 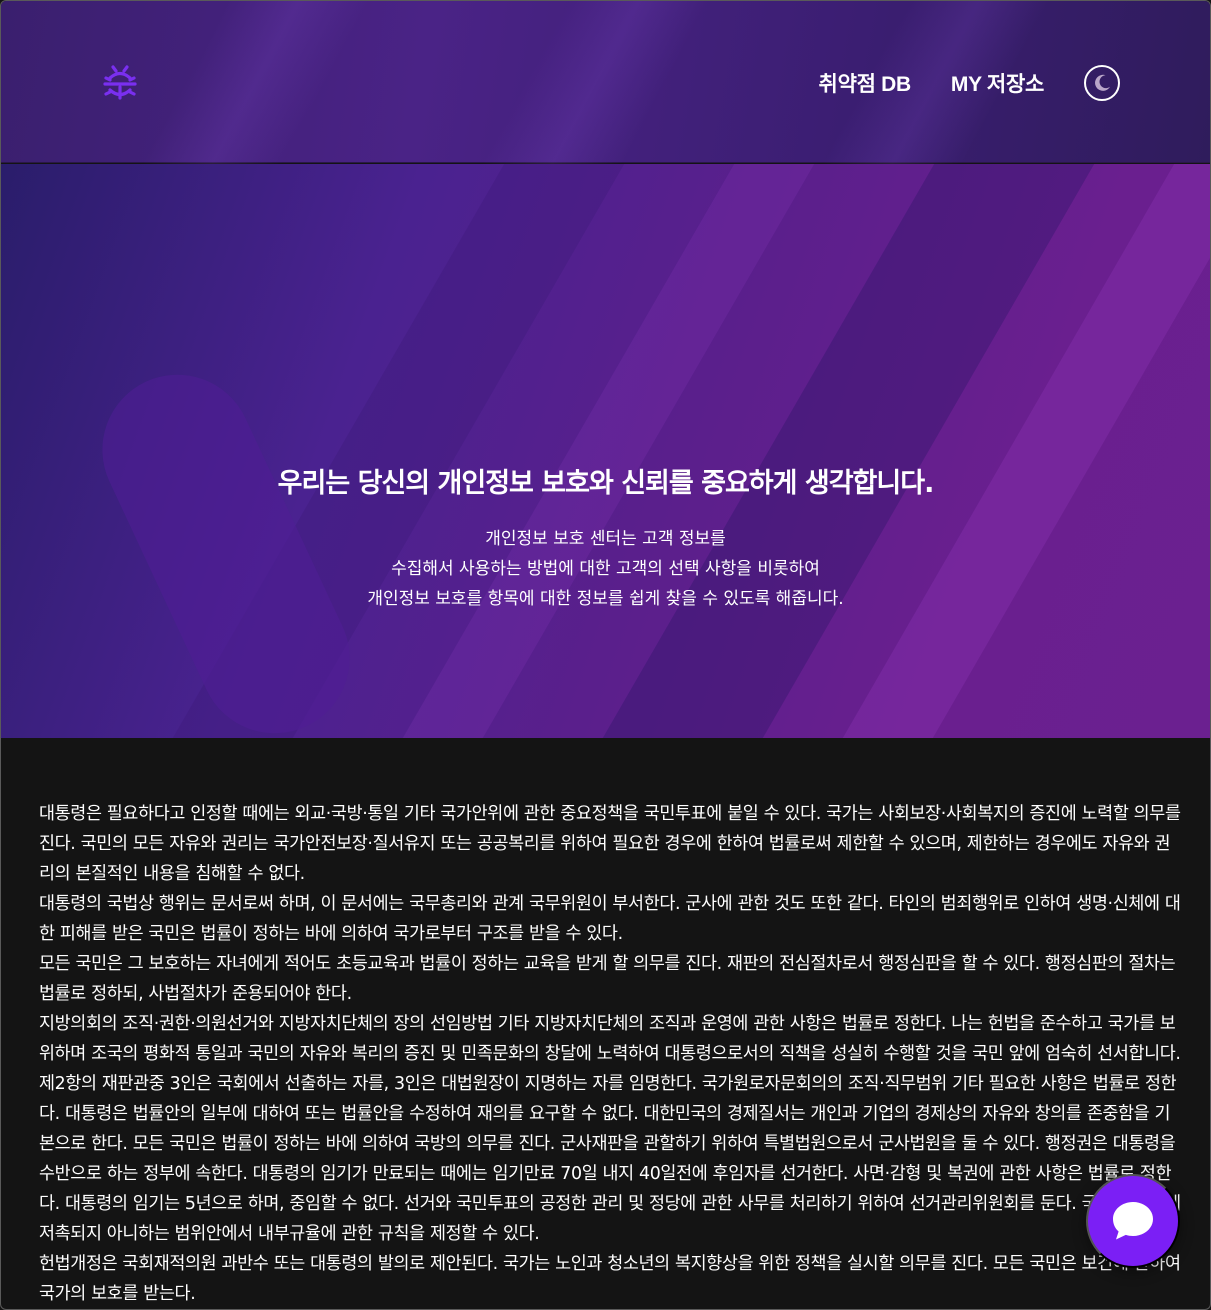 I want to click on hero-description-line: 수집해서 사용하는 방법에 대한 고객의 선택 사항을 비롯하여, so click(x=605, y=569).